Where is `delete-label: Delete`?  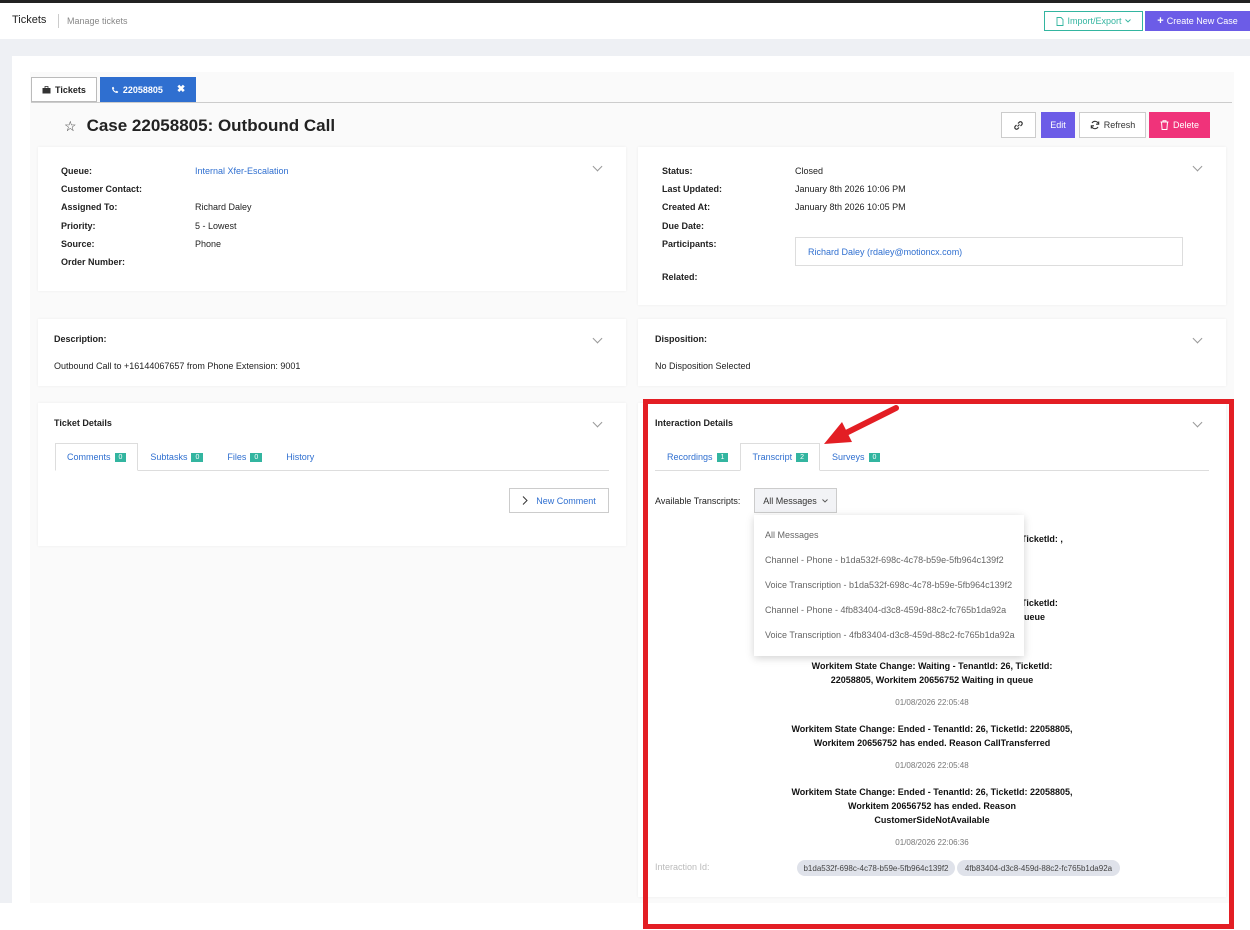
delete-label: Delete is located at coordinates (1185, 125).